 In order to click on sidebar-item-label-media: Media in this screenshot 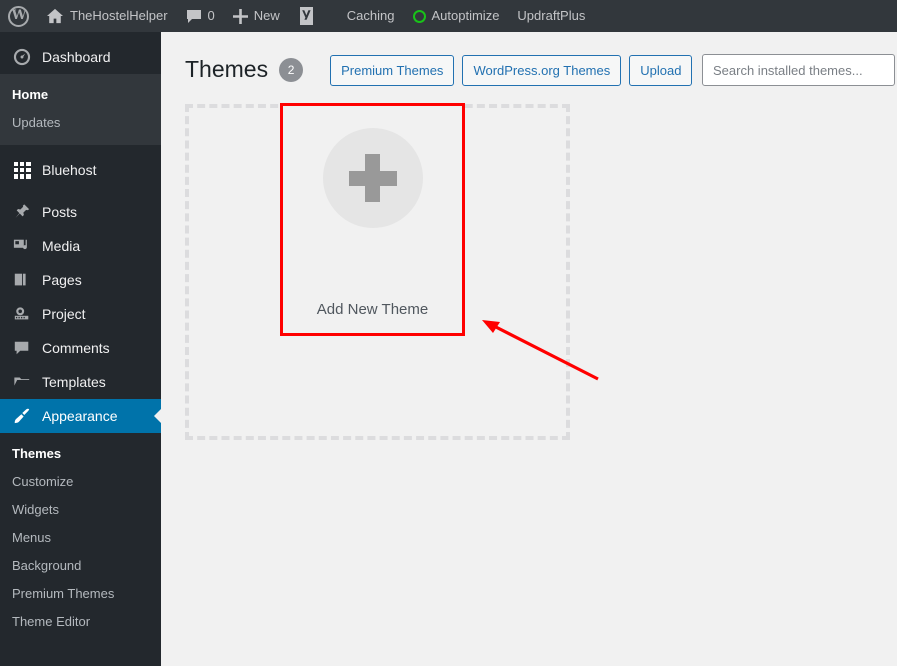, I will do `click(61, 246)`.